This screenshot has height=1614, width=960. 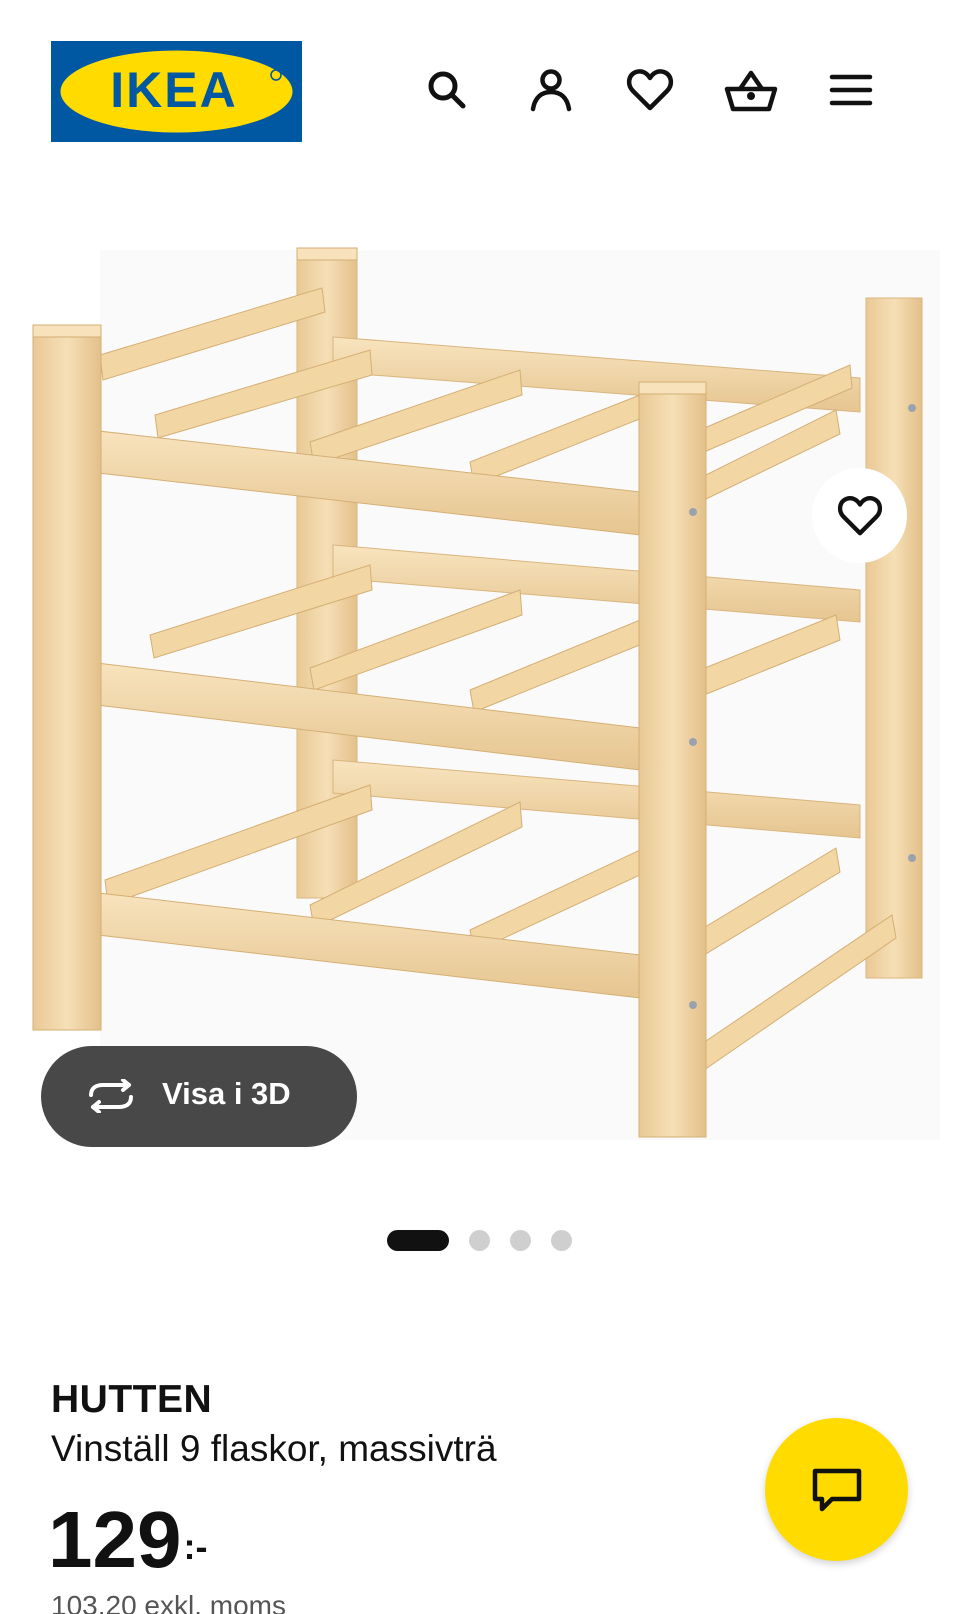 What do you see at coordinates (447, 90) in the screenshot?
I see `search-icon` at bounding box center [447, 90].